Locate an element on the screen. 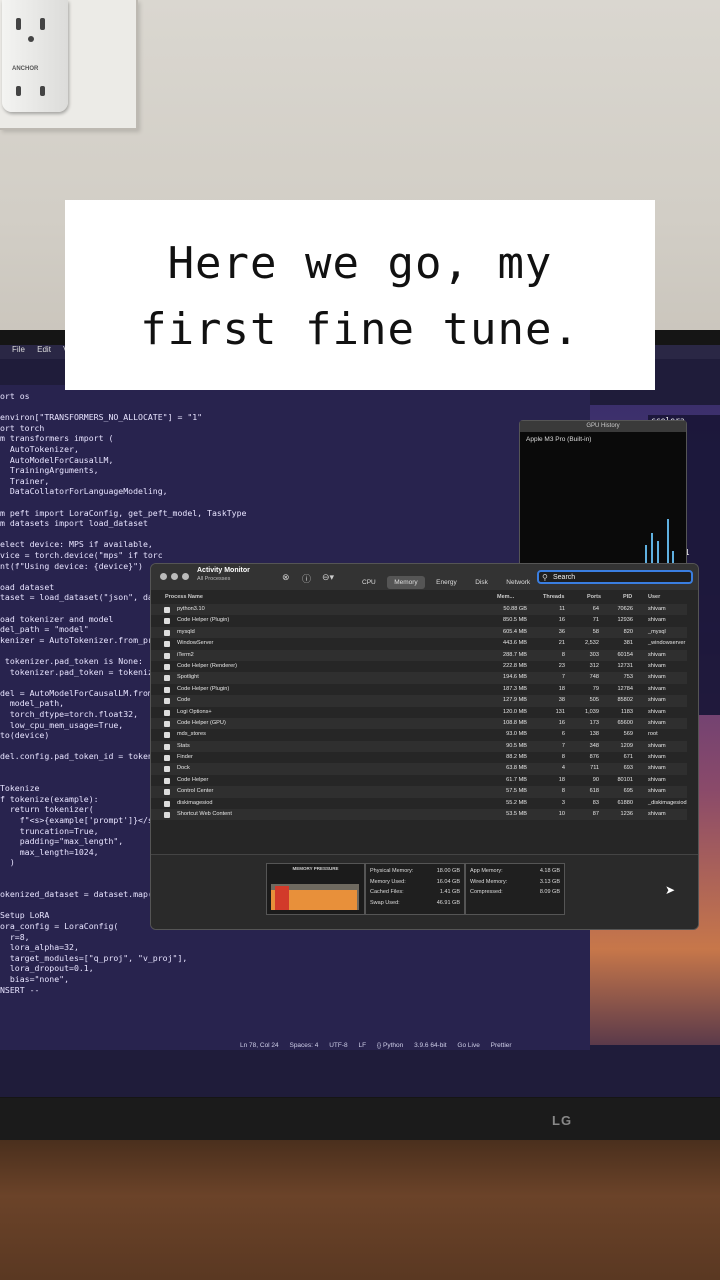 This screenshot has height=1280, width=720. column-threads: Threads is located at coordinates (553, 597).